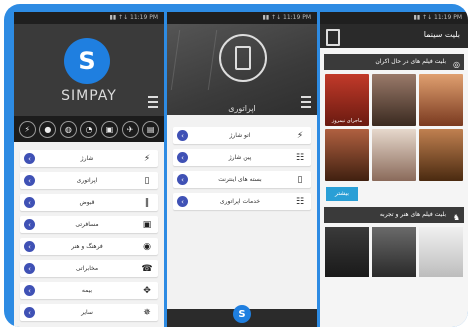  I want to click on menu-item-other: ‹ سایر ✵, so click(89, 312).